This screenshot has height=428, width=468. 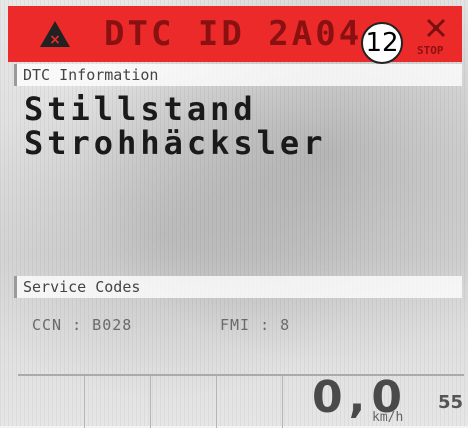 I want to click on fmi-code: FMI : 8, so click(x=255, y=325).